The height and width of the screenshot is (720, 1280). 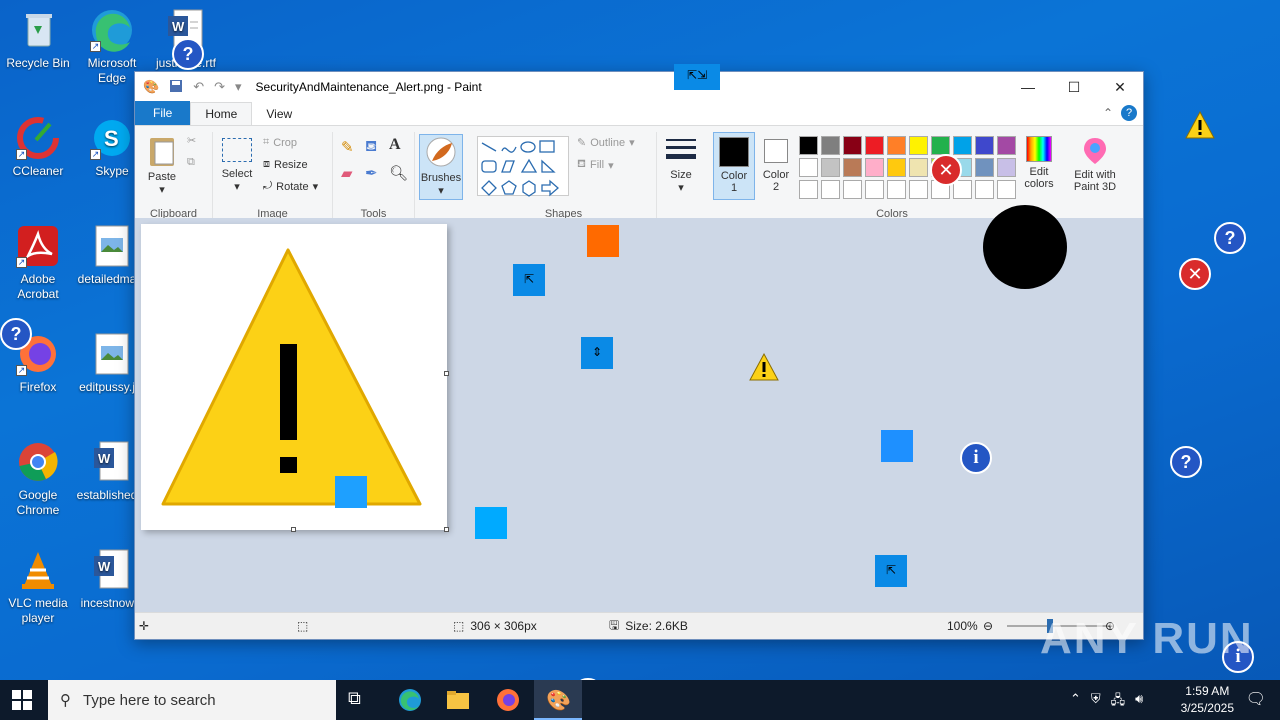 What do you see at coordinates (1120, 87) in the screenshot?
I see `close-button: ✕` at bounding box center [1120, 87].